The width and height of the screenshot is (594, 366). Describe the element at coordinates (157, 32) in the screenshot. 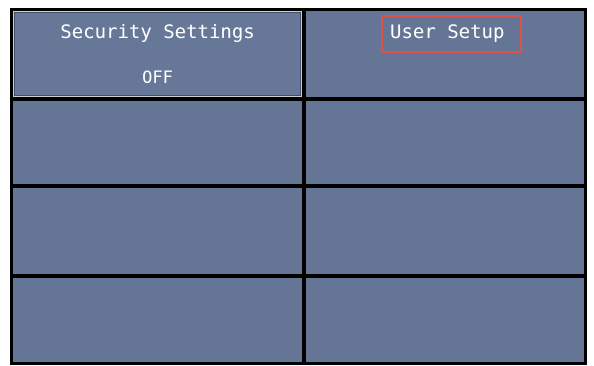

I see `security-settings-label: Security Settings` at that location.